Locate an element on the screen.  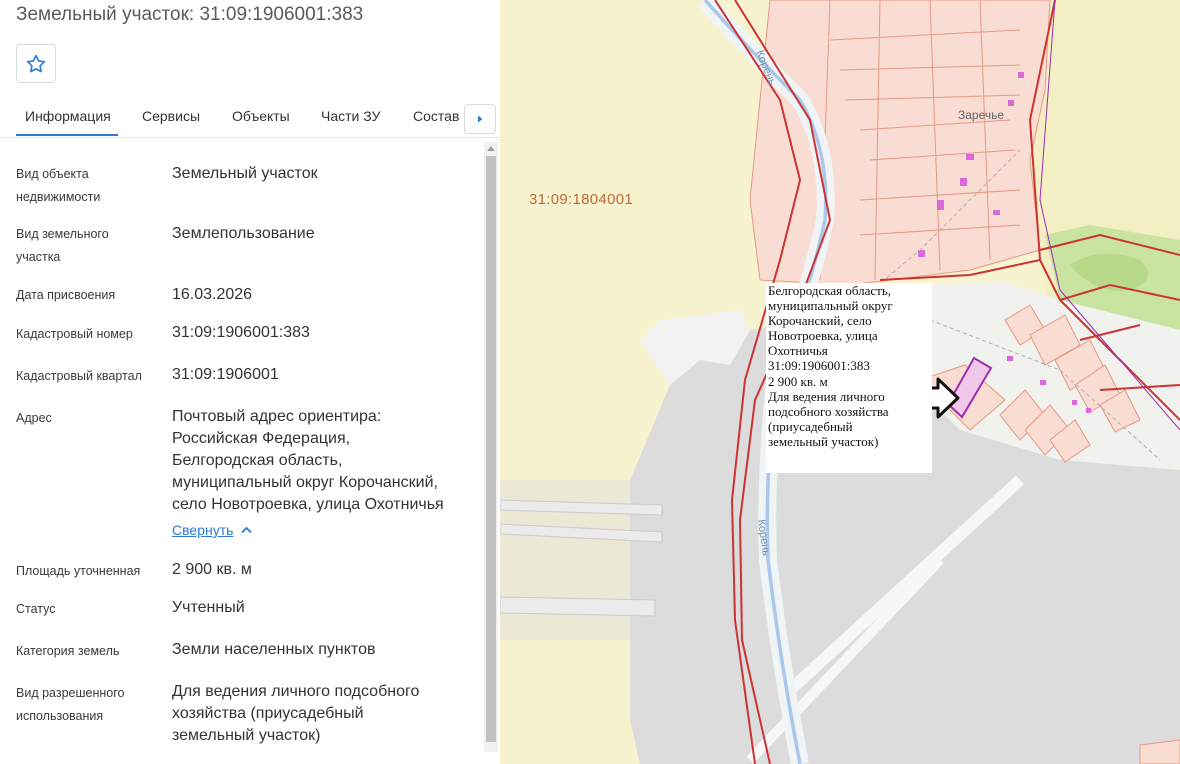
field-value: 2 900 кв. м is located at coordinates (212, 569).